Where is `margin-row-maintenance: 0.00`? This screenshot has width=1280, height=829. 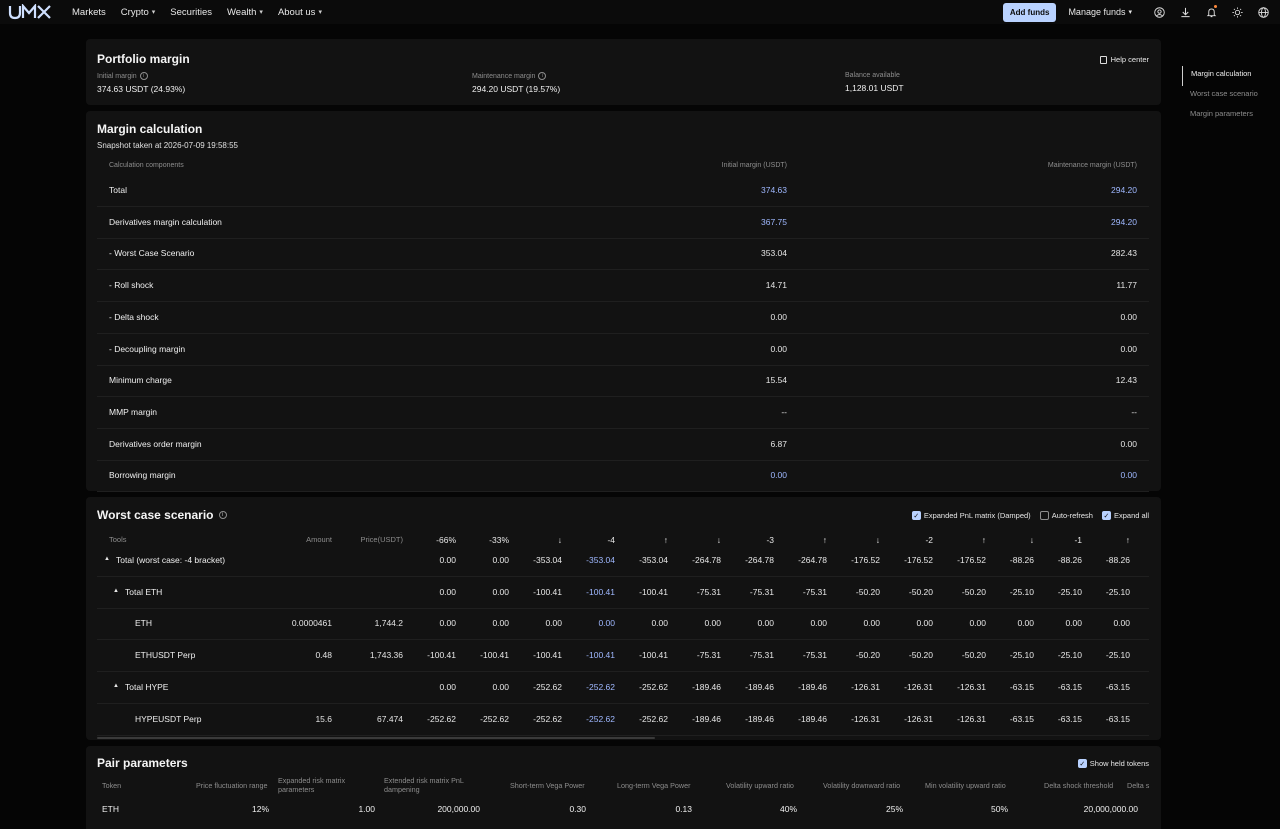 margin-row-maintenance: 0.00 is located at coordinates (1128, 348).